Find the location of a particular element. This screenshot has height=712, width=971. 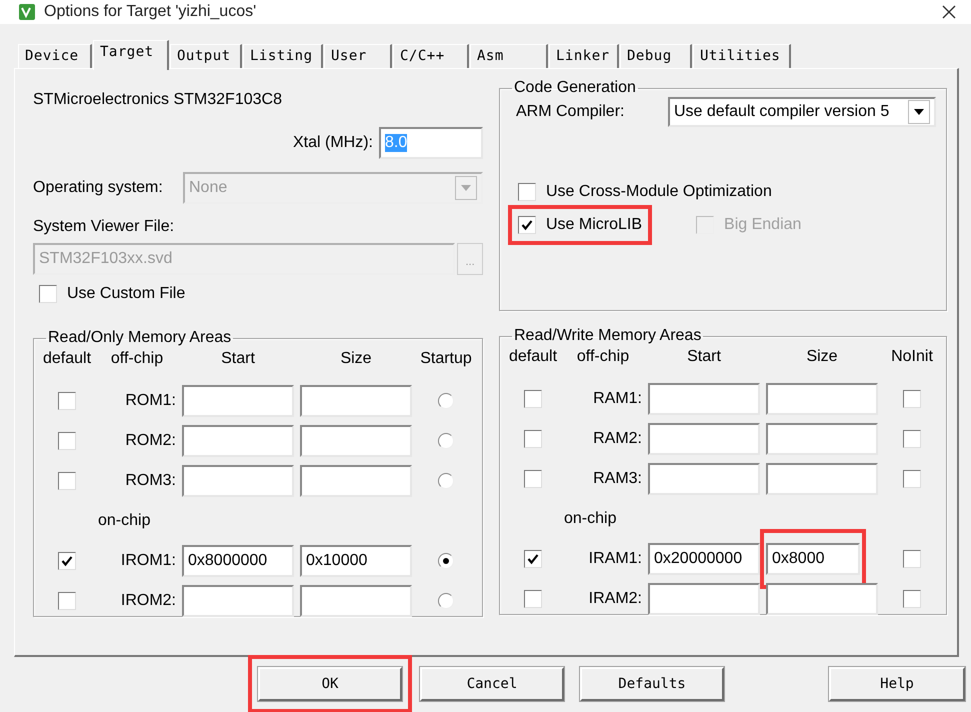

dialog-button: Help is located at coordinates (897, 684).